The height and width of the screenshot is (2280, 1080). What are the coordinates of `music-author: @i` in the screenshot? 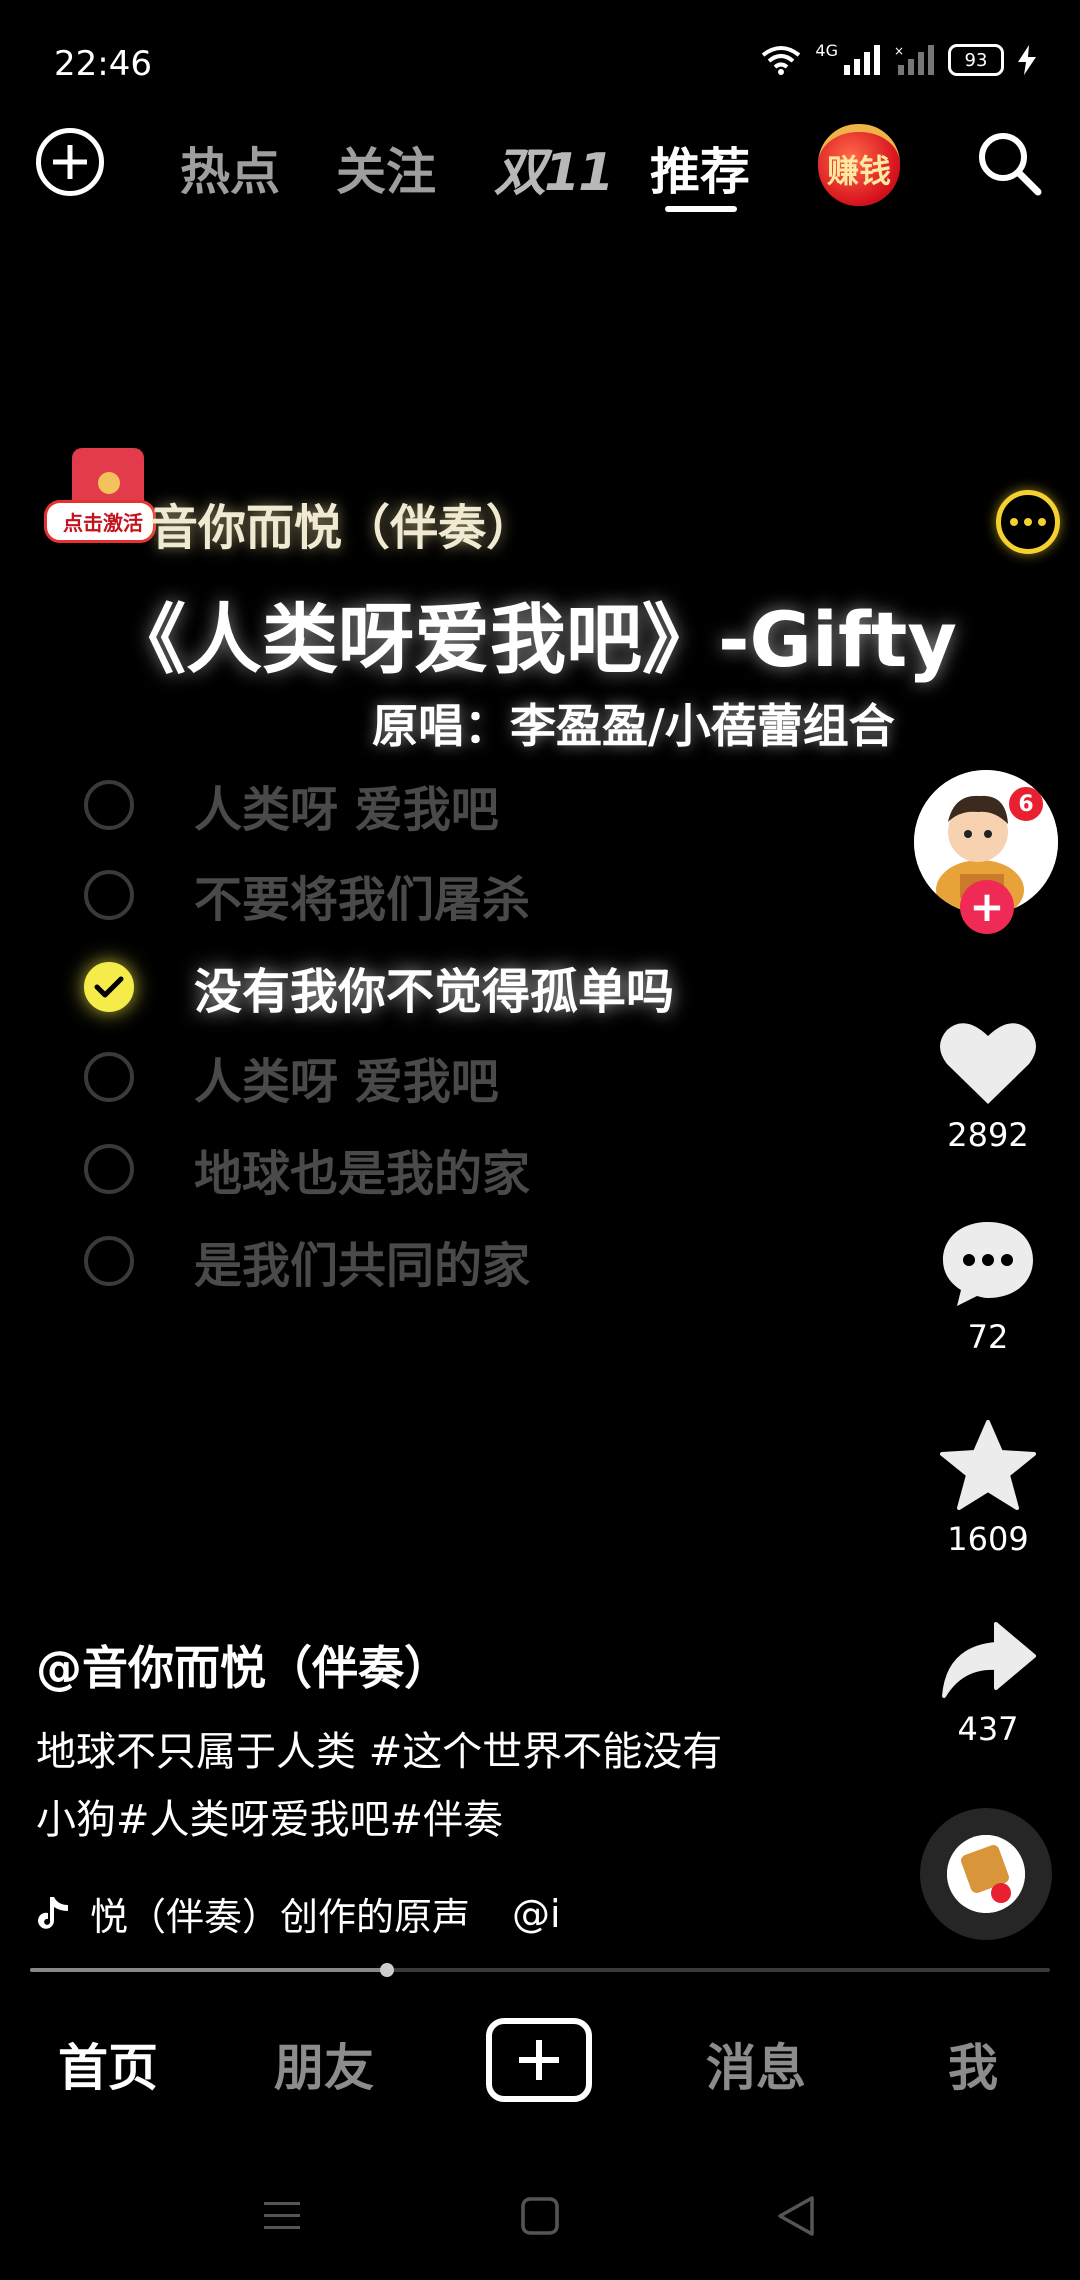 It's located at (536, 1913).